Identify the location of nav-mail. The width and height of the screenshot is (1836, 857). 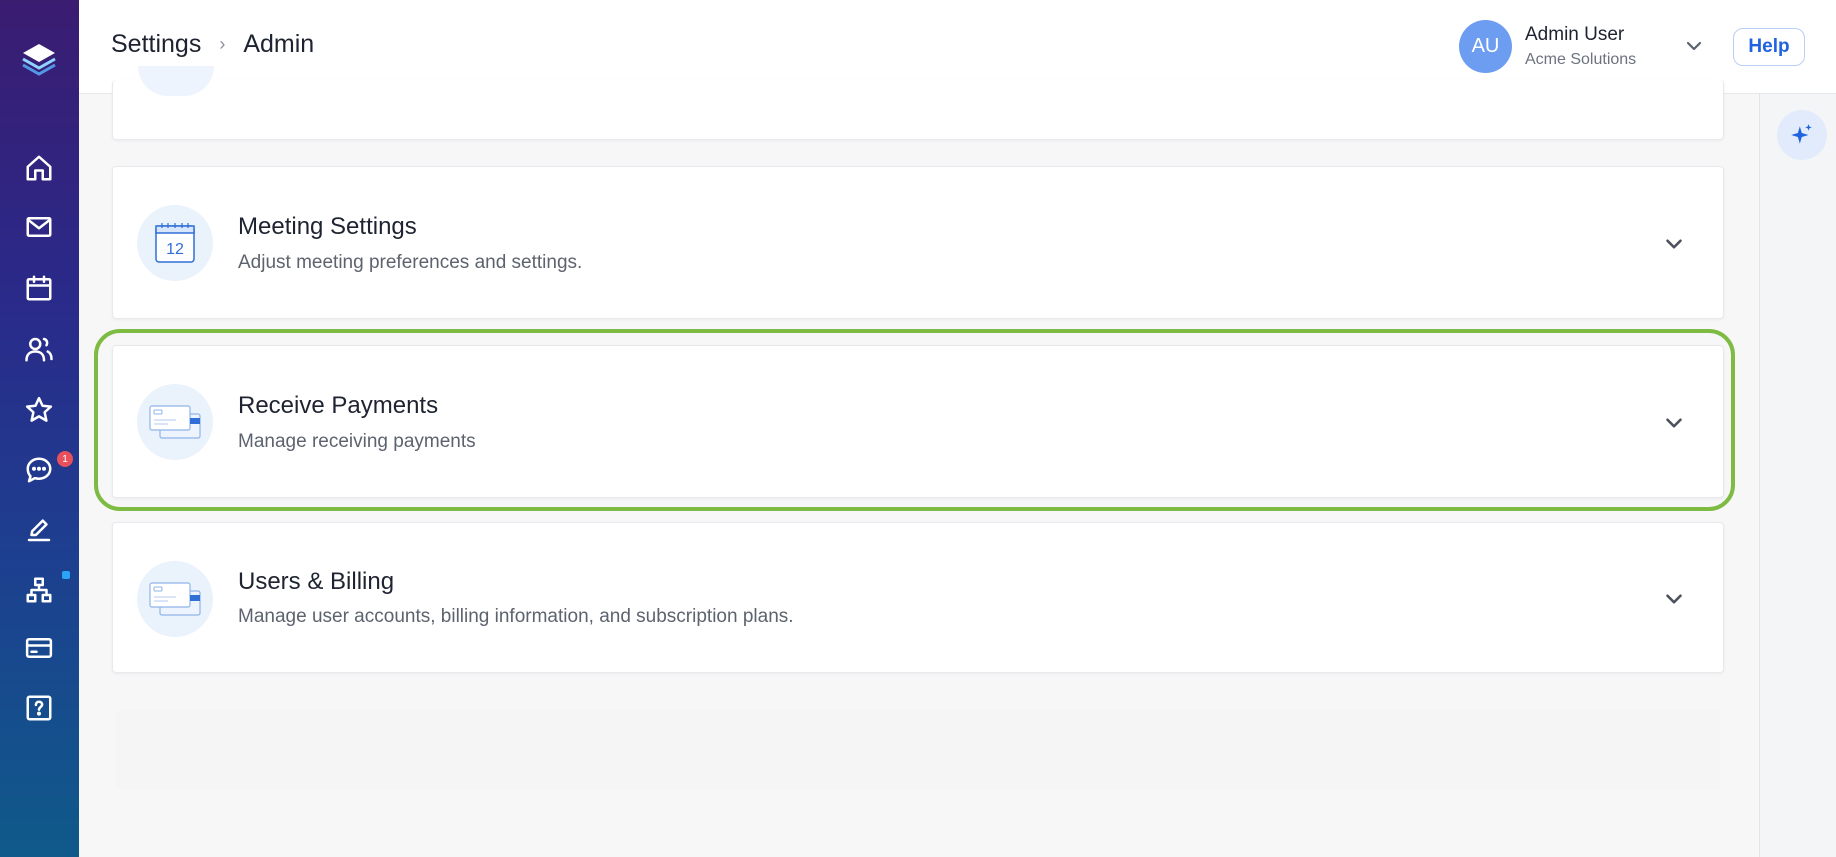
(39, 227).